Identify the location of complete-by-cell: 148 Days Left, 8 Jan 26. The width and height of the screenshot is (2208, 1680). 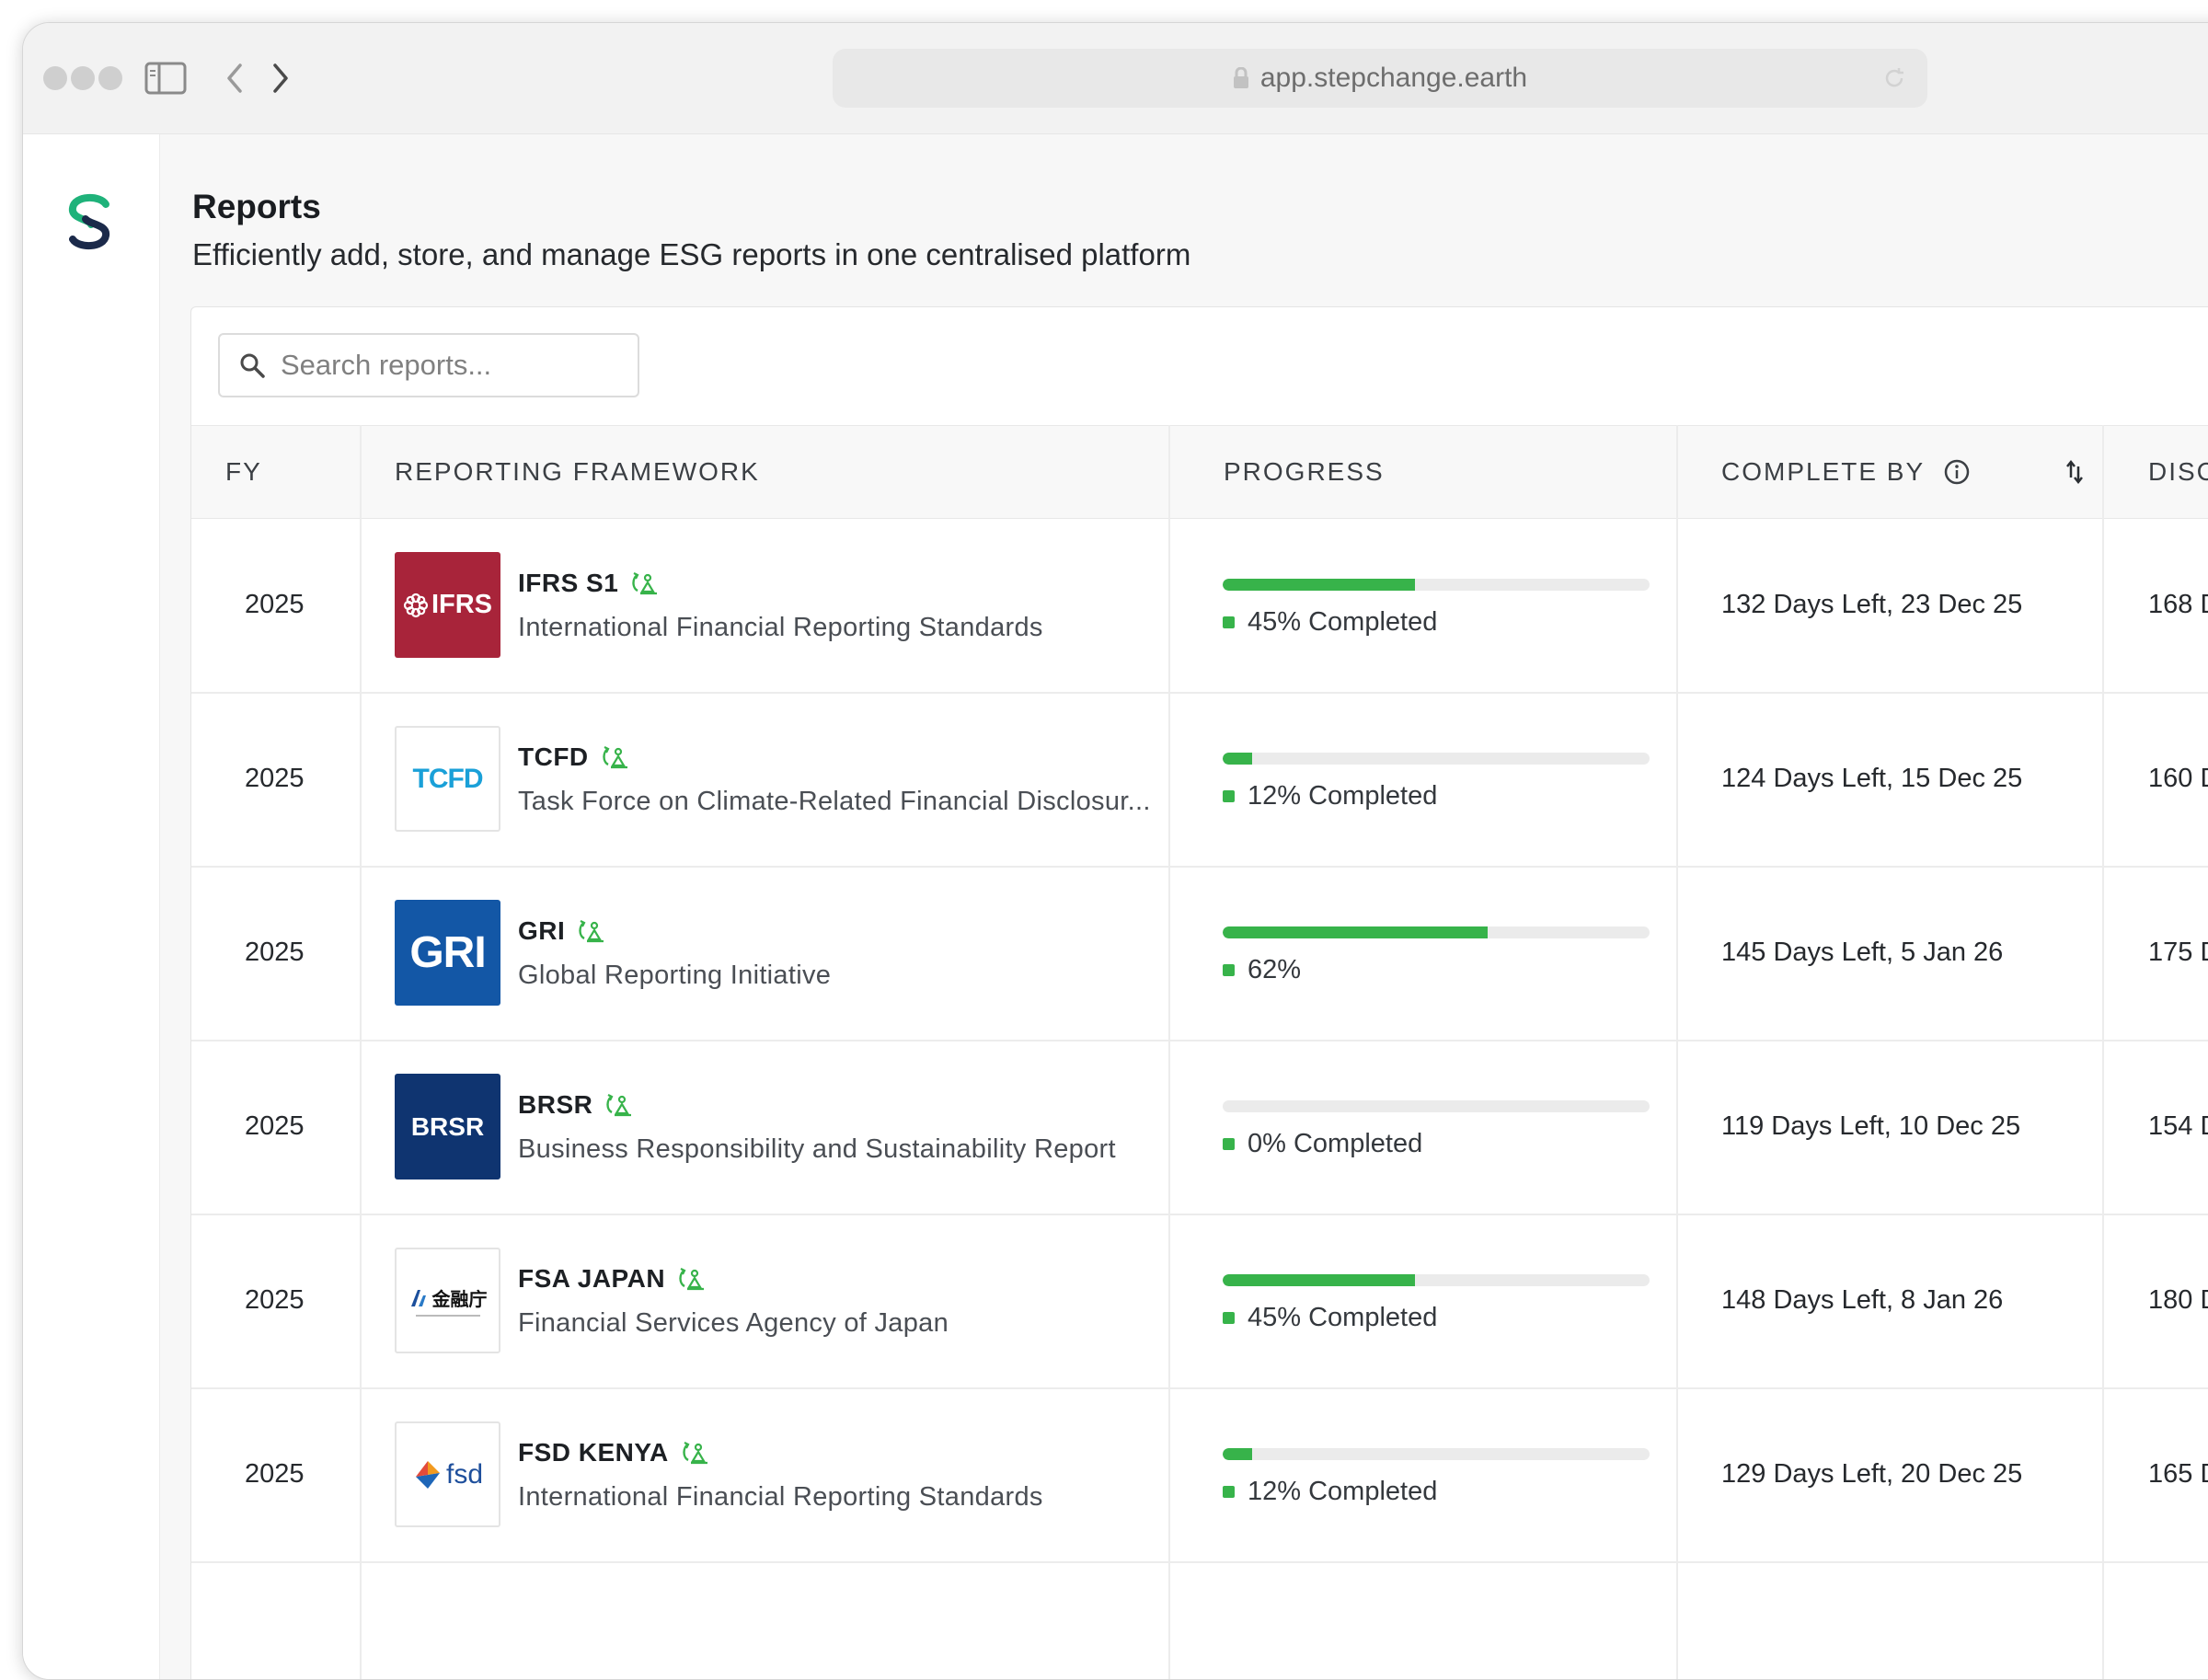
(1862, 1300).